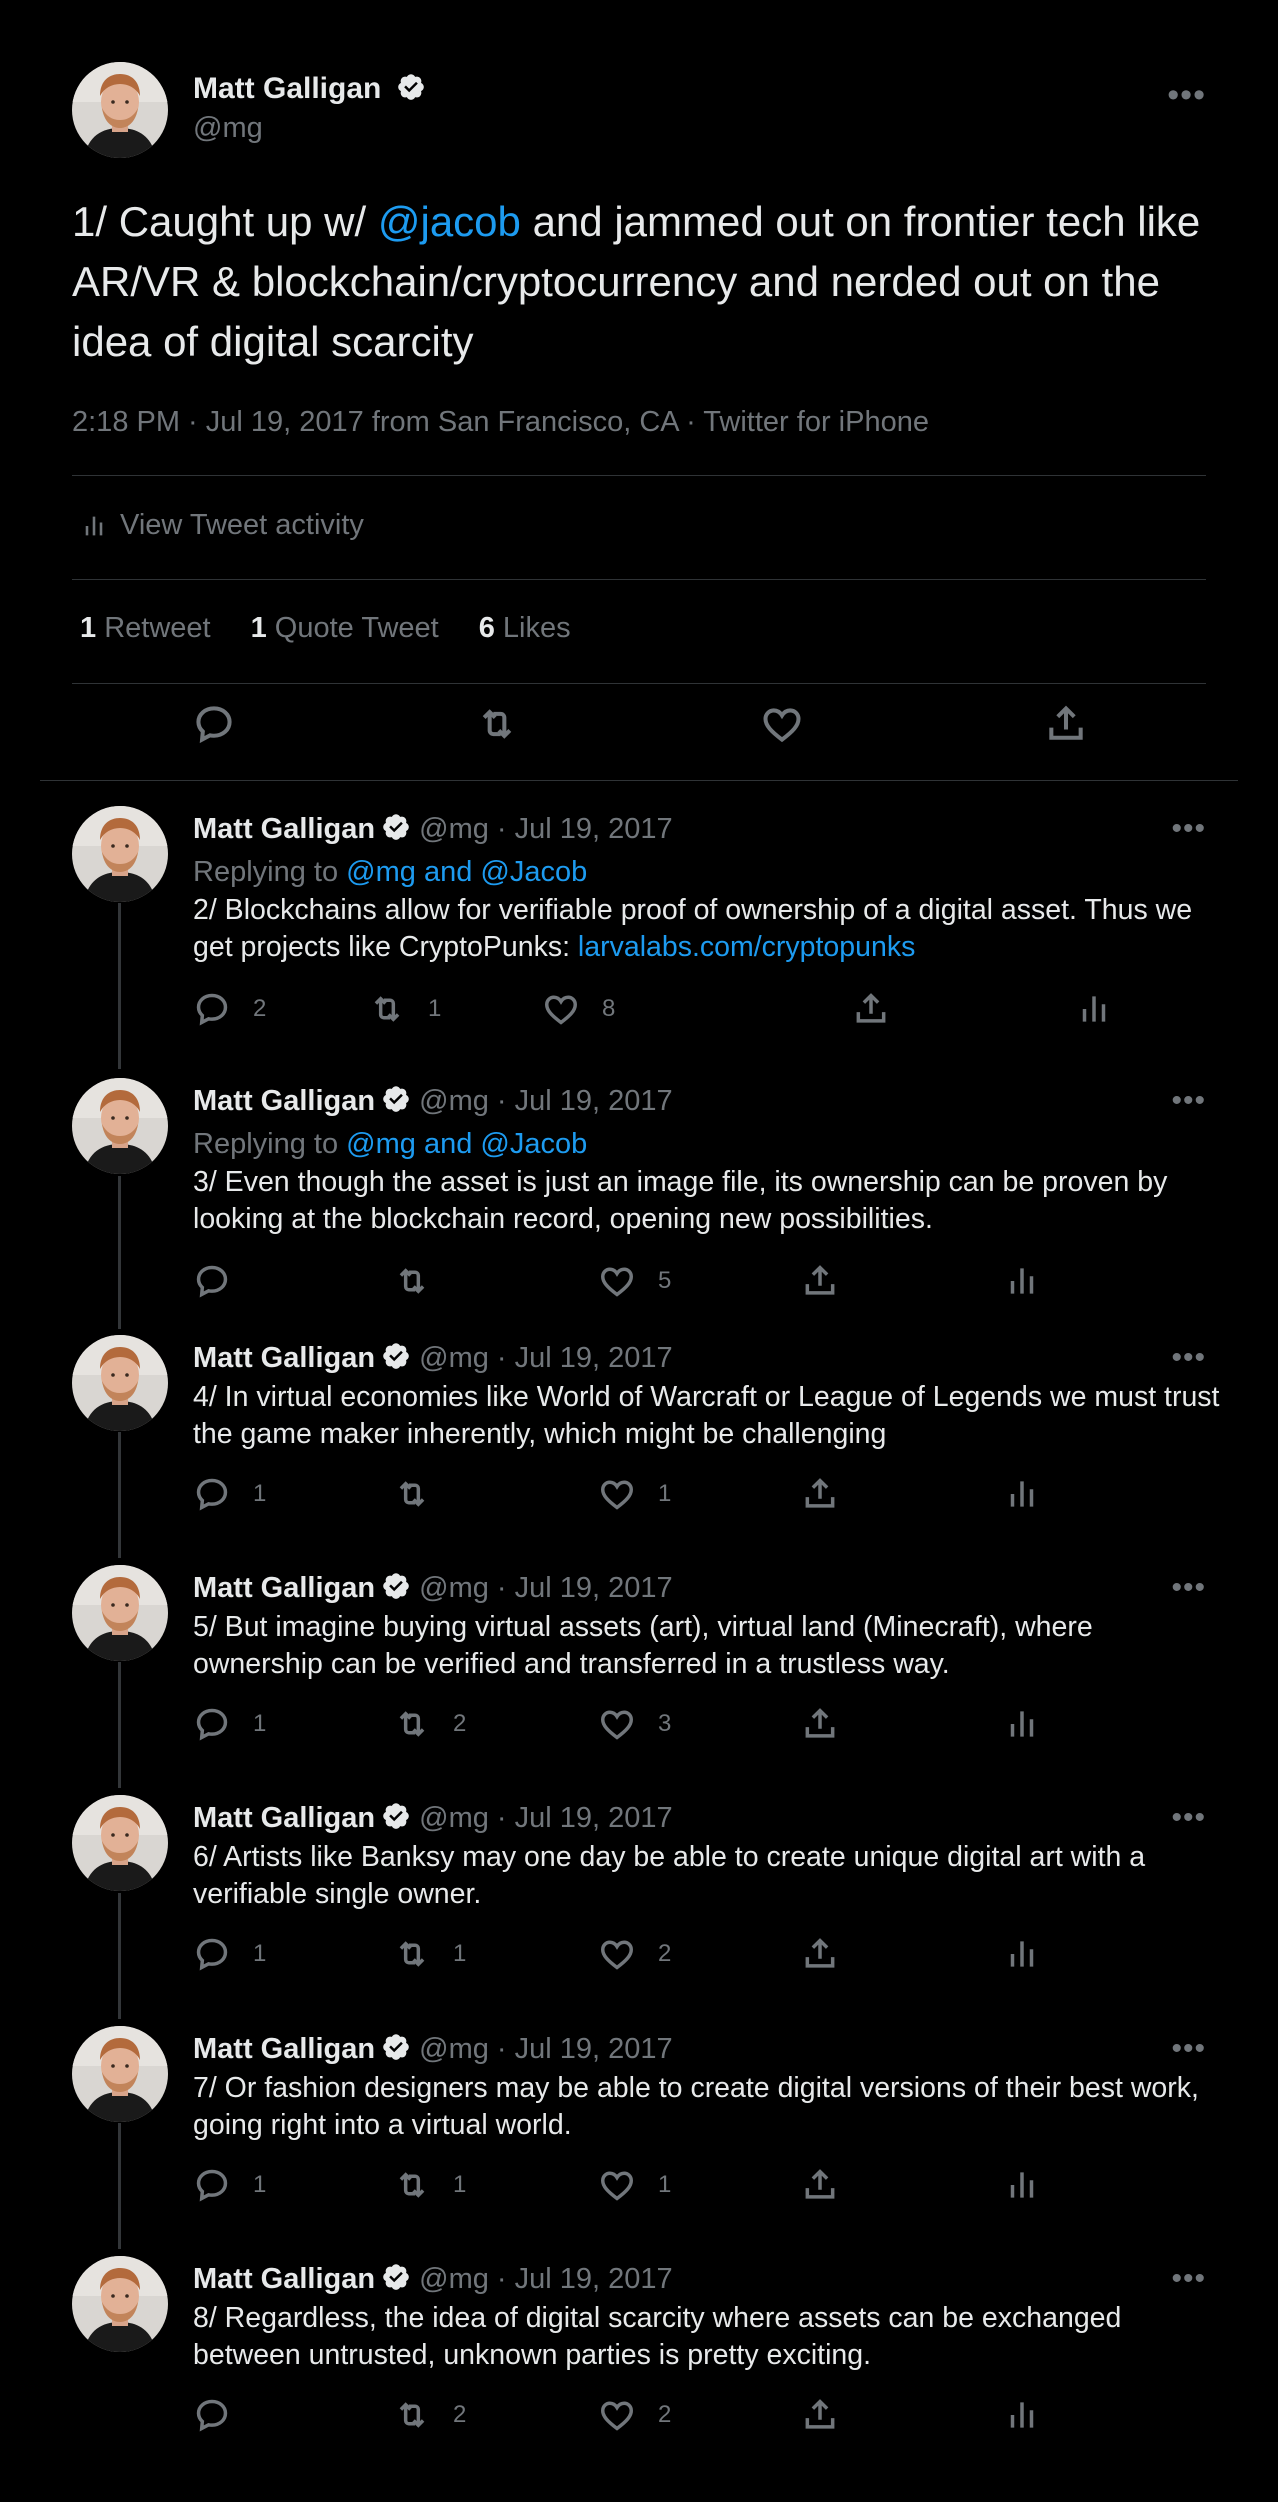 The image size is (1278, 2502). What do you see at coordinates (345, 628) in the screenshot?
I see `quotes-stat: 1 Quote Tweet` at bounding box center [345, 628].